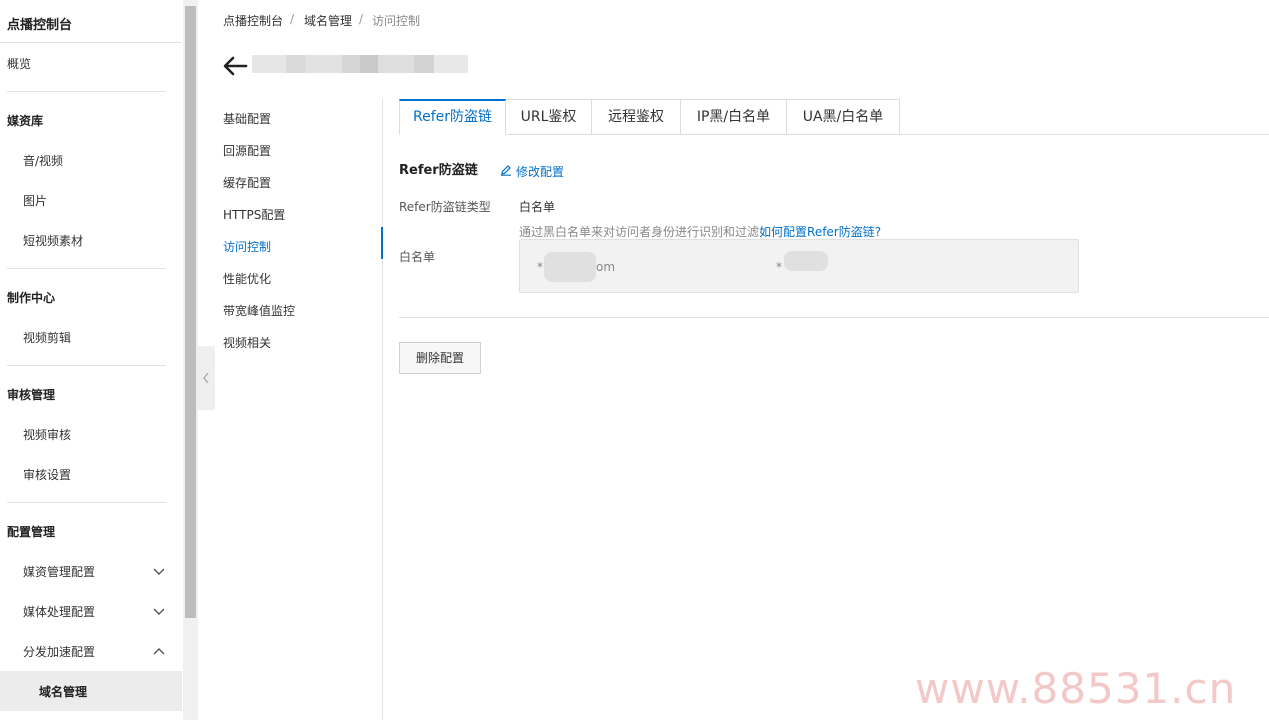  Describe the element at coordinates (537, 207) in the screenshot. I see `field-value-type: 白名单` at that location.